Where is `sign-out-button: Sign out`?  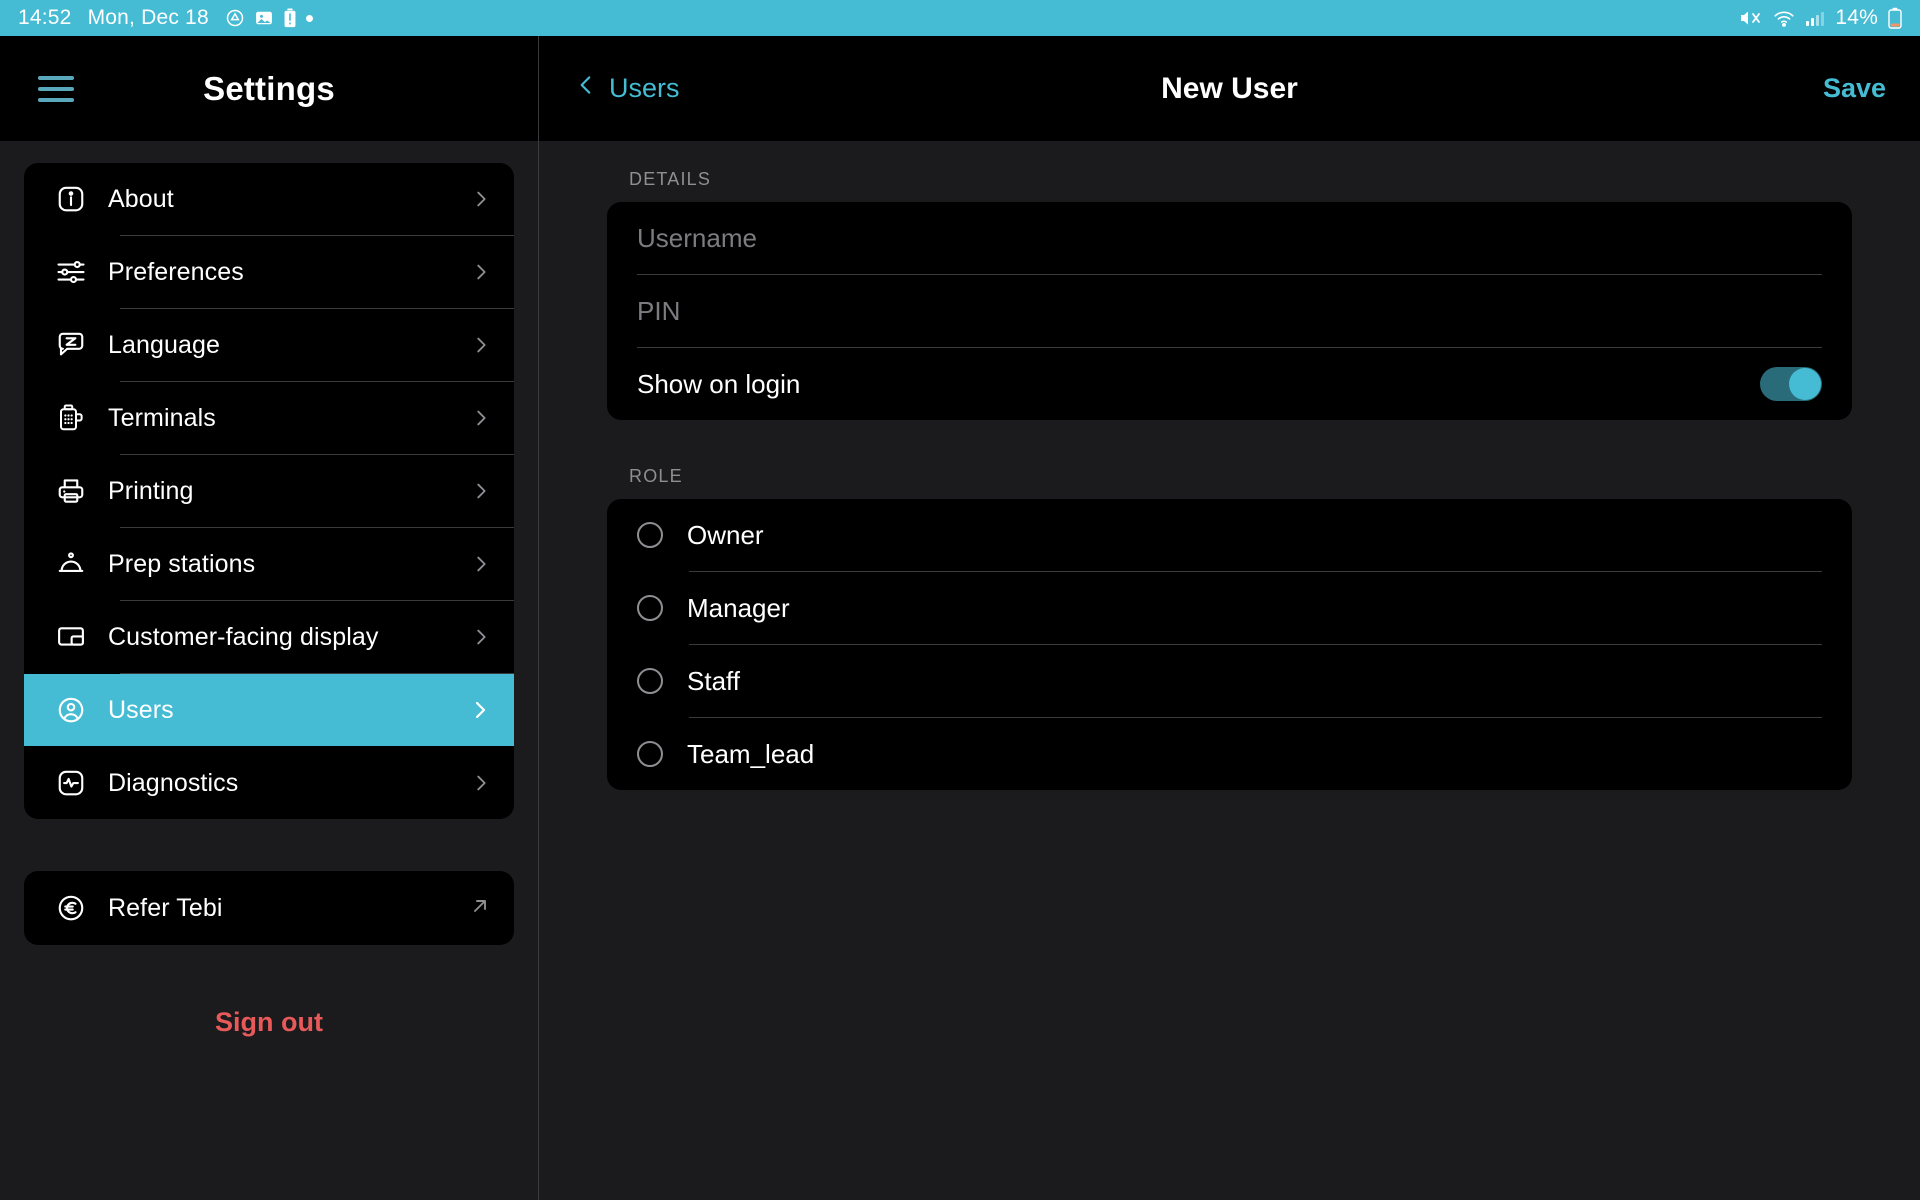
sign-out-button: Sign out is located at coordinates (269, 1022).